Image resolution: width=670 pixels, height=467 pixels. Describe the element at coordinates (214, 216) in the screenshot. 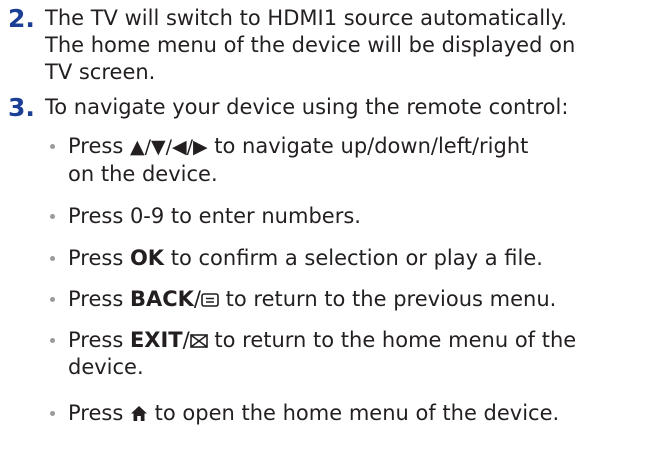

I see `bullet-text: Press 0-9 to enter numbers.` at that location.